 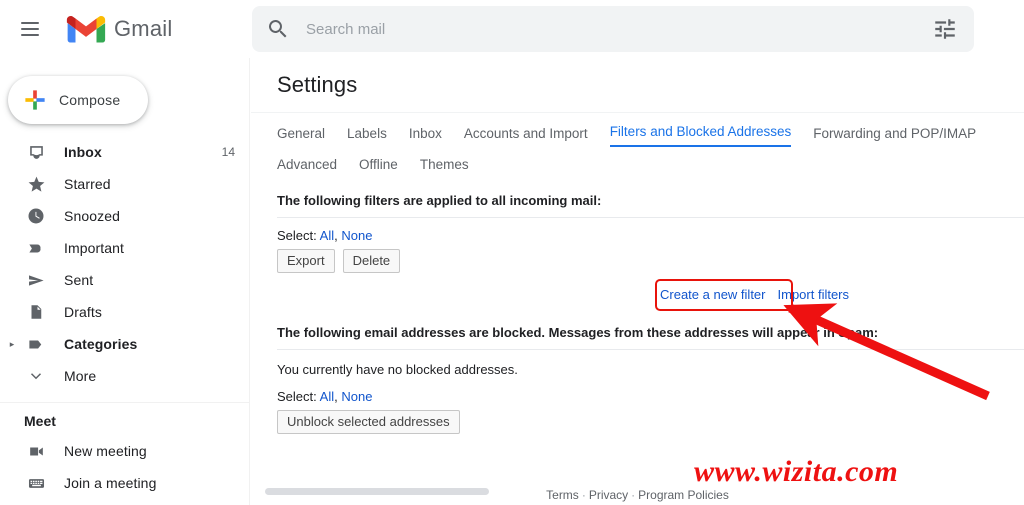 I want to click on sidebar-item-categories: ▸ Categories, so click(x=124, y=344).